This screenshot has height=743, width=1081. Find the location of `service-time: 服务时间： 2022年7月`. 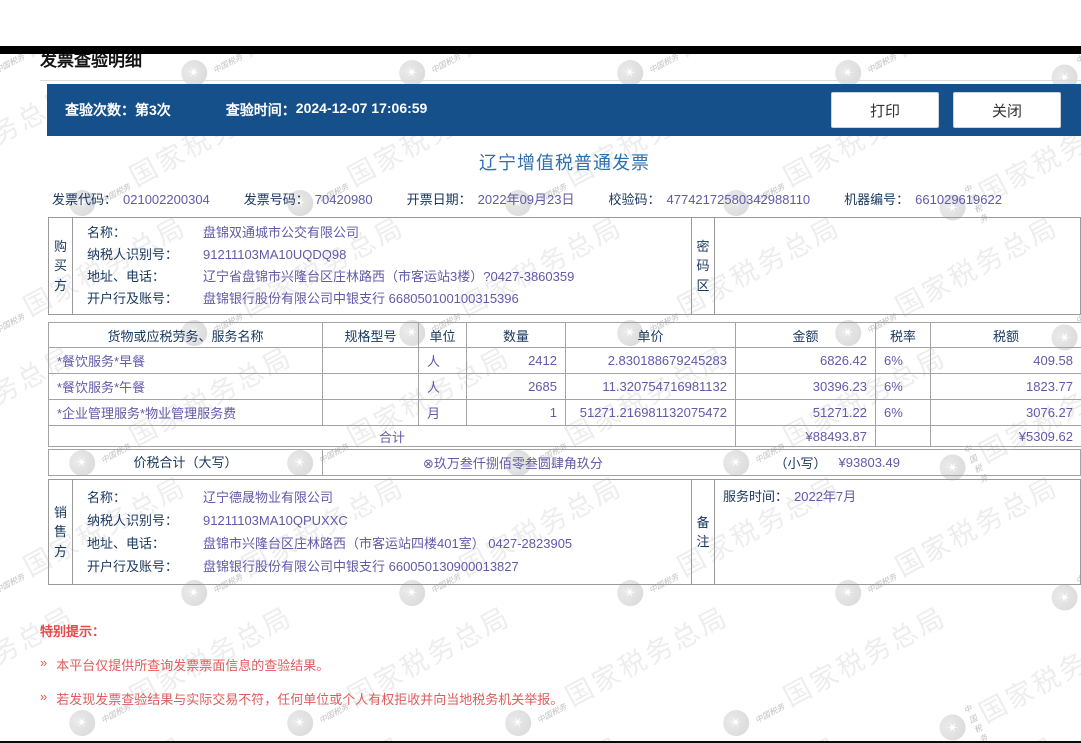

service-time: 服务时间： 2022年7月 is located at coordinates (901, 497).